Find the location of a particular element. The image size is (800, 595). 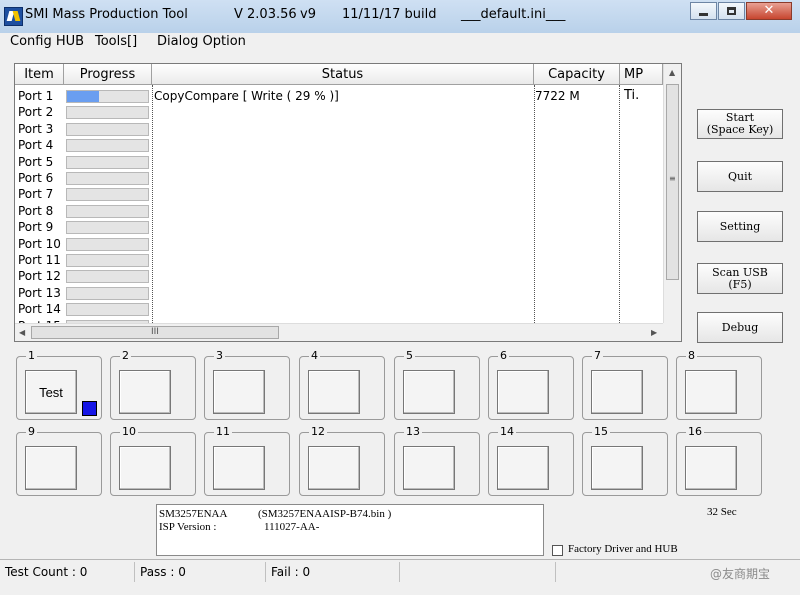

slot-status-indicator is located at coordinates (89, 408).